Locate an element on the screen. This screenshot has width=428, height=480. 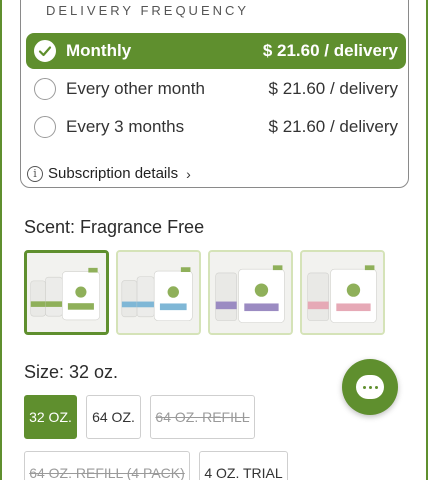
chevron-right-icon: › is located at coordinates (188, 173).